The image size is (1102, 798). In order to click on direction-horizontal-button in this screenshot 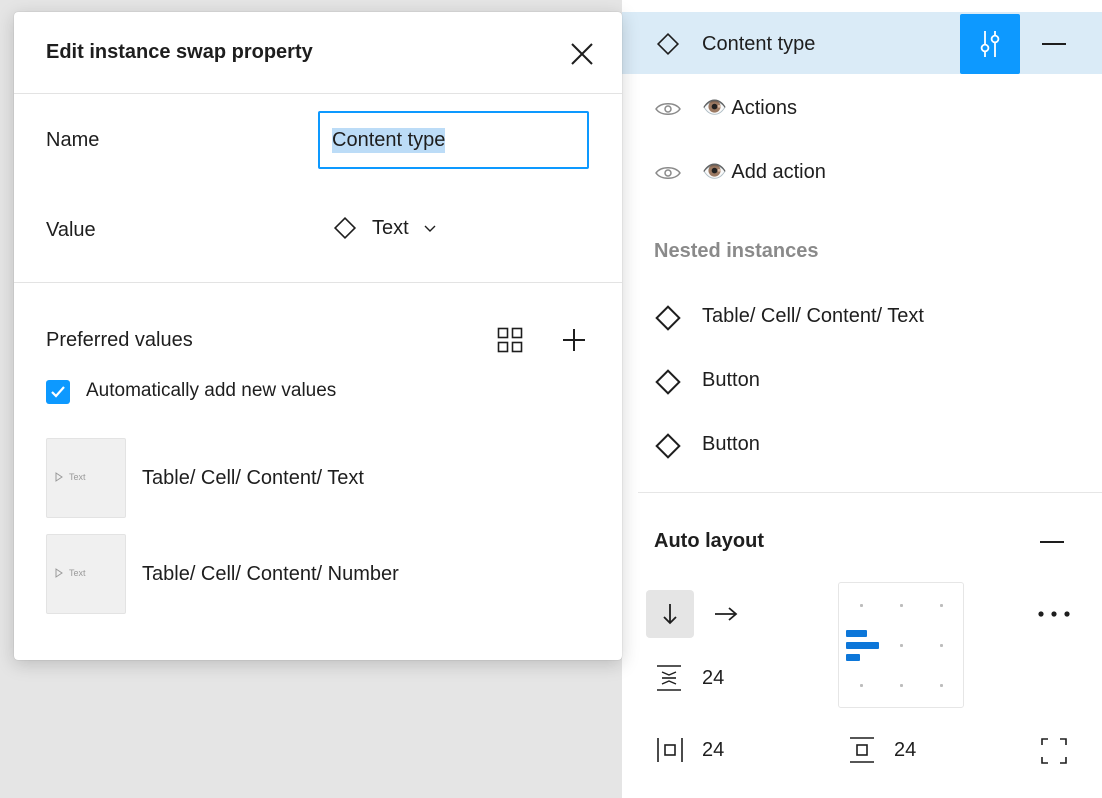, I will do `click(726, 614)`.